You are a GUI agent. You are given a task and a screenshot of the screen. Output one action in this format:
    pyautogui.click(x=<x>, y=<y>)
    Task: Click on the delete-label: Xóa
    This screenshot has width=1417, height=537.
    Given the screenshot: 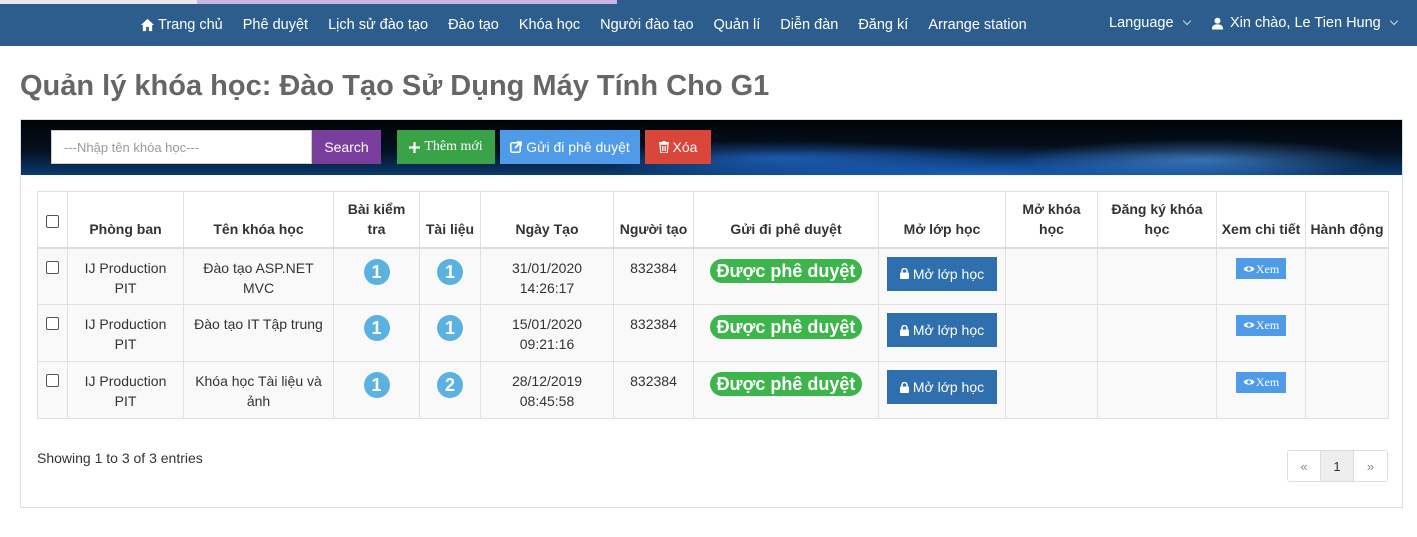 What is the action you would take?
    pyautogui.click(x=685, y=147)
    